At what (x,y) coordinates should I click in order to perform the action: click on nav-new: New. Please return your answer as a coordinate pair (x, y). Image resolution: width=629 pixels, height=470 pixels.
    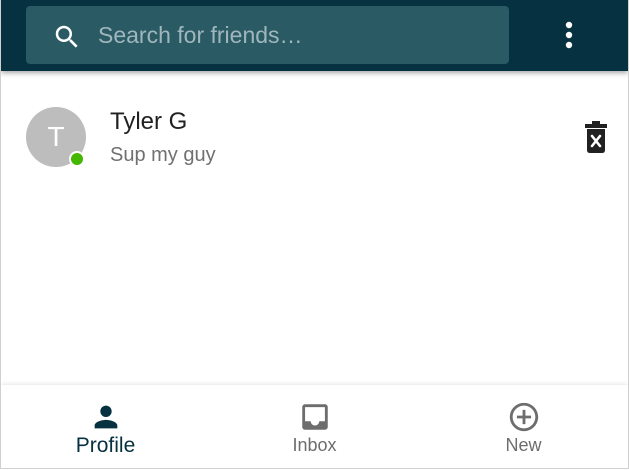
    Looking at the image, I should click on (523, 426).